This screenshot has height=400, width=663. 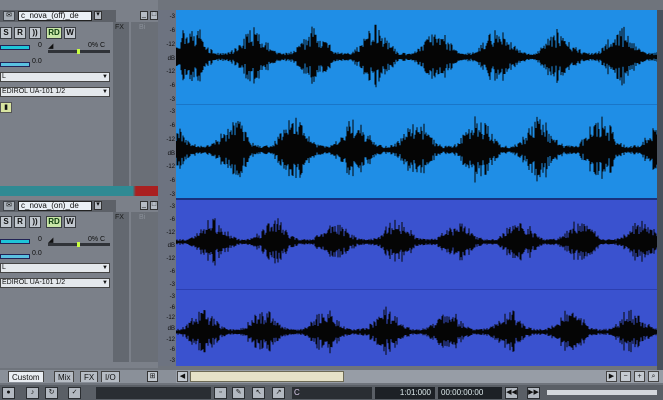 What do you see at coordinates (152, 376) in the screenshot?
I see `panel-toggle-icon: ⊞` at bounding box center [152, 376].